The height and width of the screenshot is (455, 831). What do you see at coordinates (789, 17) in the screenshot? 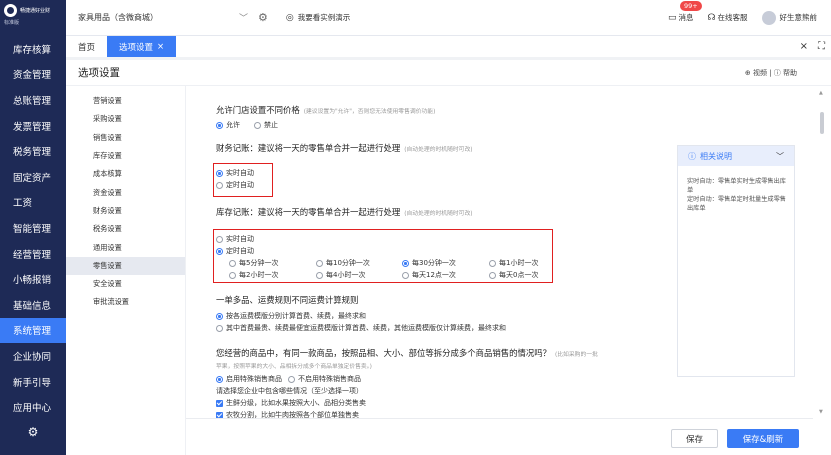
I see `user-menu: 好生意熊前` at bounding box center [789, 17].